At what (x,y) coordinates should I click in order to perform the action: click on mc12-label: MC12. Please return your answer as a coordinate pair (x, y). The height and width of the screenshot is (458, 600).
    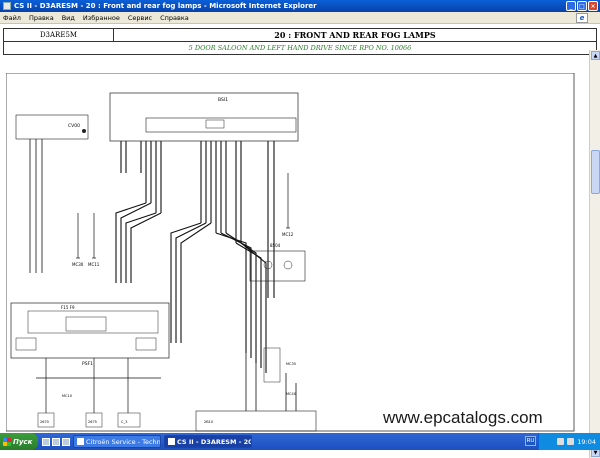
    Looking at the image, I should click on (288, 234).